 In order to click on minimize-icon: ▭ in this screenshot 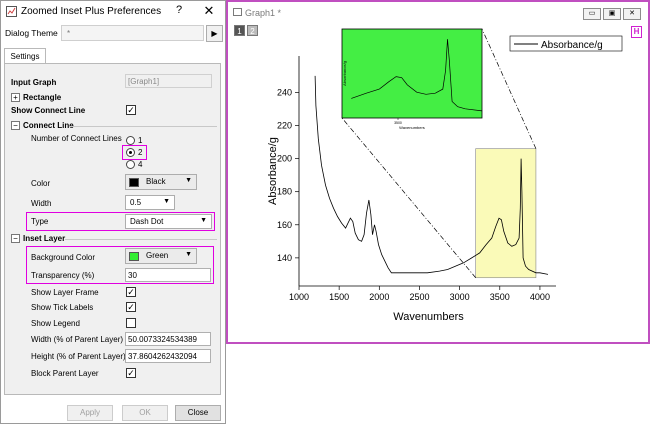, I will do `click(592, 14)`.